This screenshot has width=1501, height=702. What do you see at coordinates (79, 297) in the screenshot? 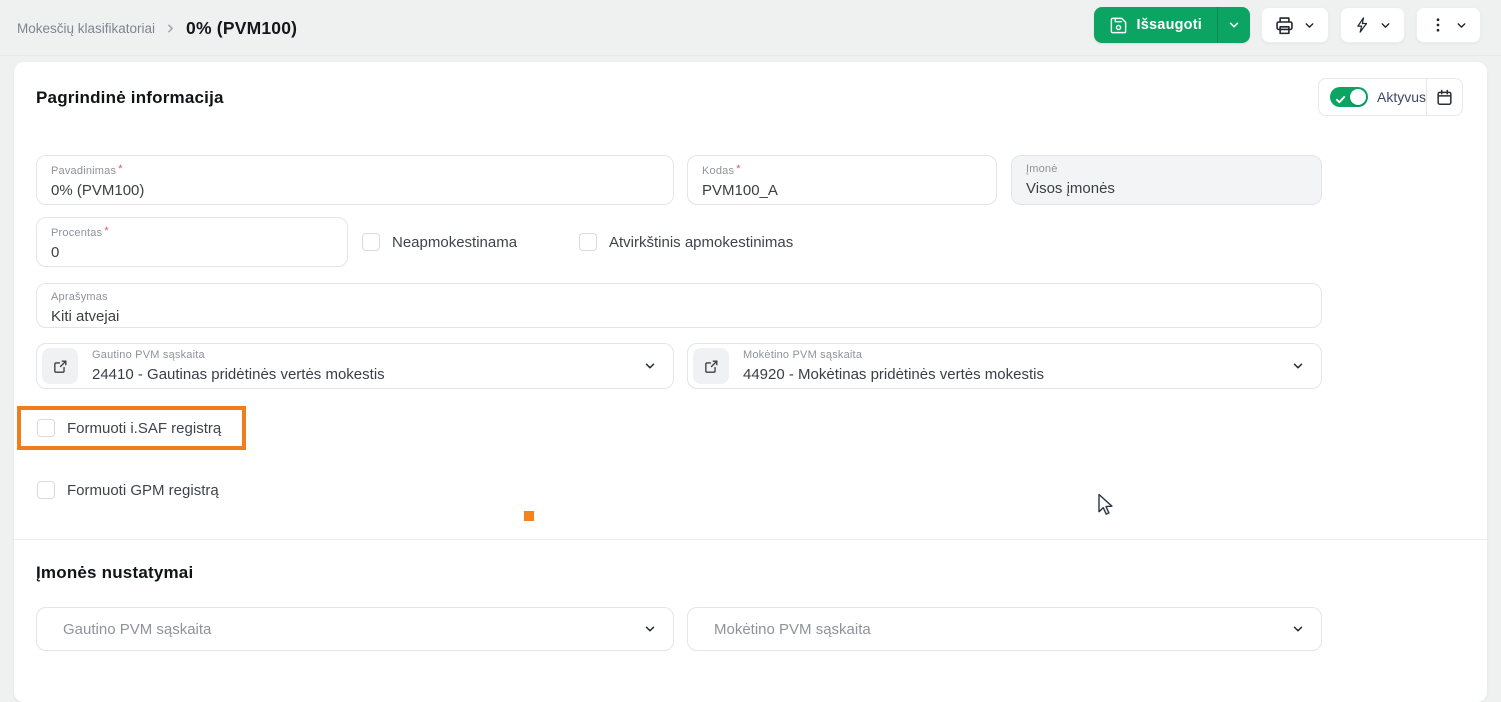
I see `field-label: Aprašymas` at bounding box center [79, 297].